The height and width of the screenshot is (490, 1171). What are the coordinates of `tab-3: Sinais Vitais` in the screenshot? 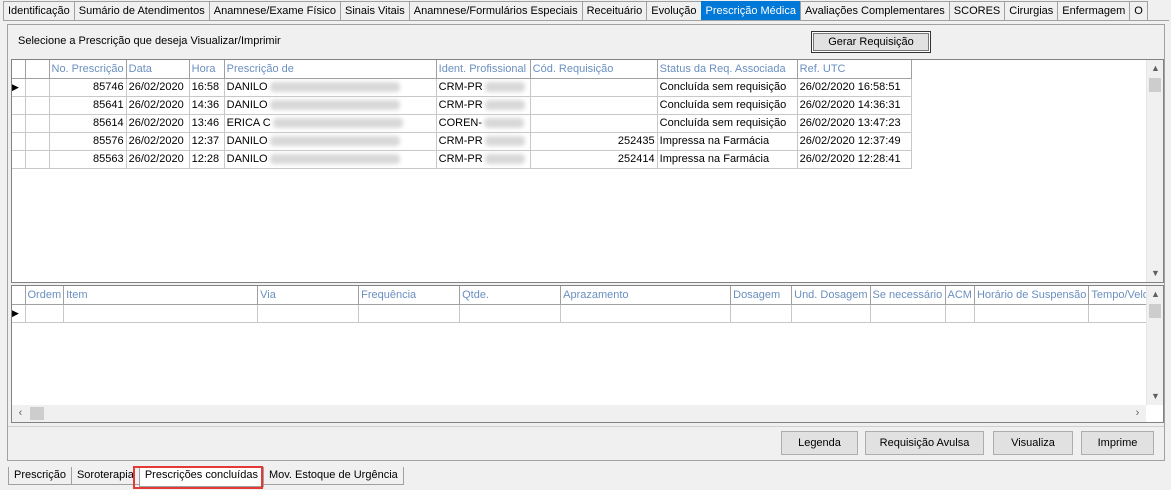 It's located at (375, 10).